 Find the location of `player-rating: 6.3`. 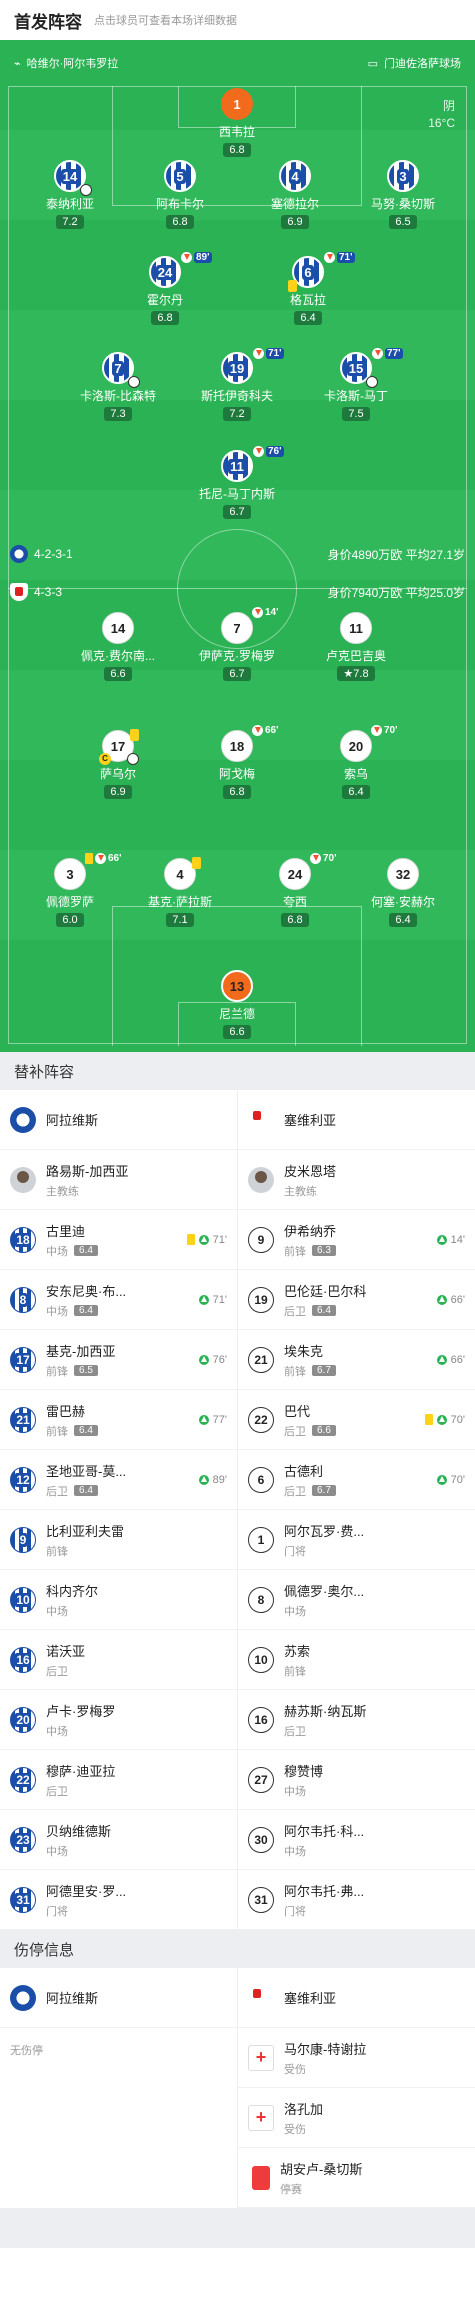

player-rating: 6.3 is located at coordinates (324, 1250).